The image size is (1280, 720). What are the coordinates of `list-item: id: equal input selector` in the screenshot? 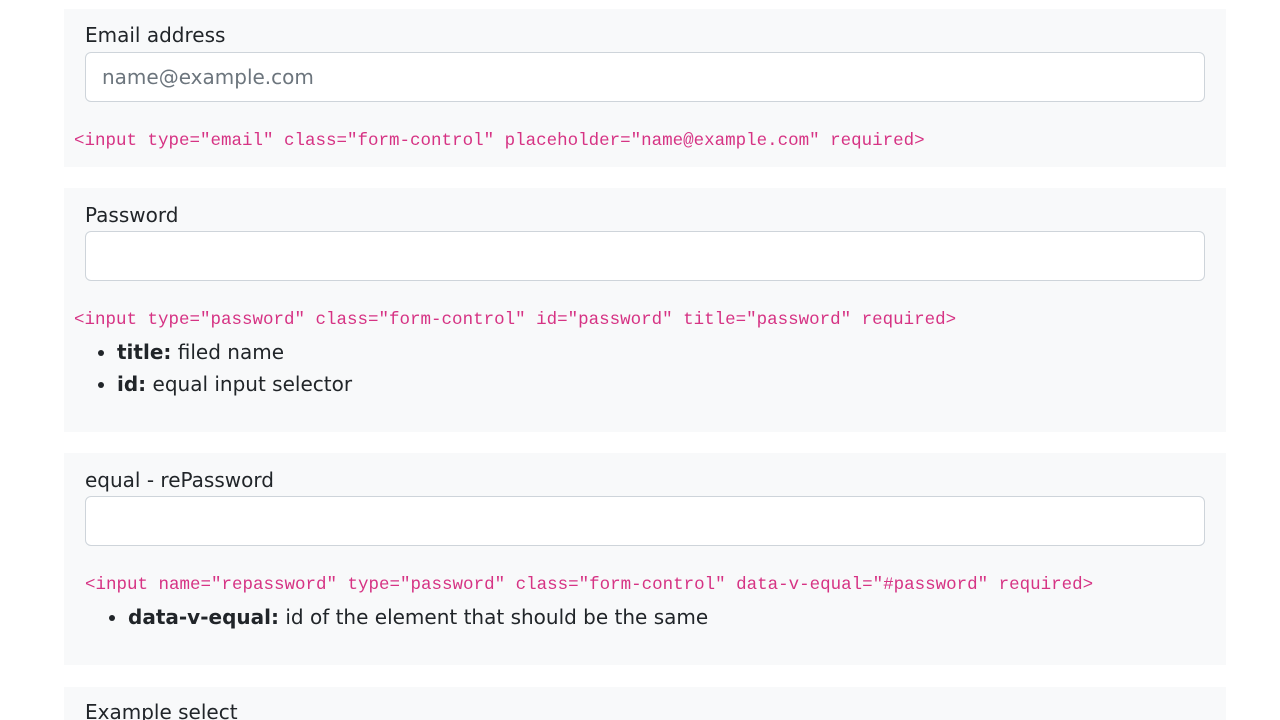 It's located at (234, 384).